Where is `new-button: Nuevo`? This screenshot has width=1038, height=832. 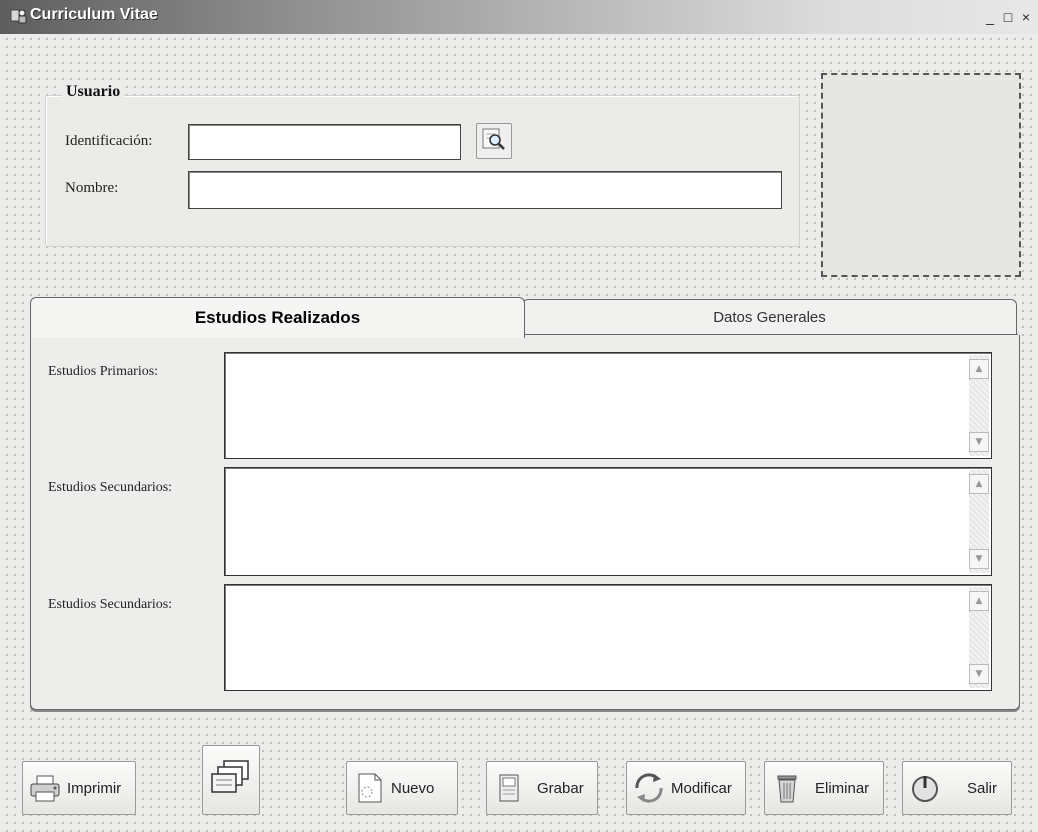 new-button: Nuevo is located at coordinates (402, 788).